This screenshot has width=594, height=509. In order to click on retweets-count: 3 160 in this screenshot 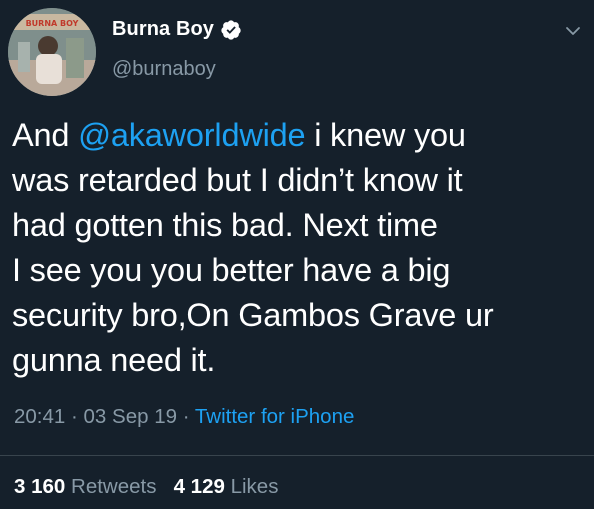, I will do `click(40, 486)`.